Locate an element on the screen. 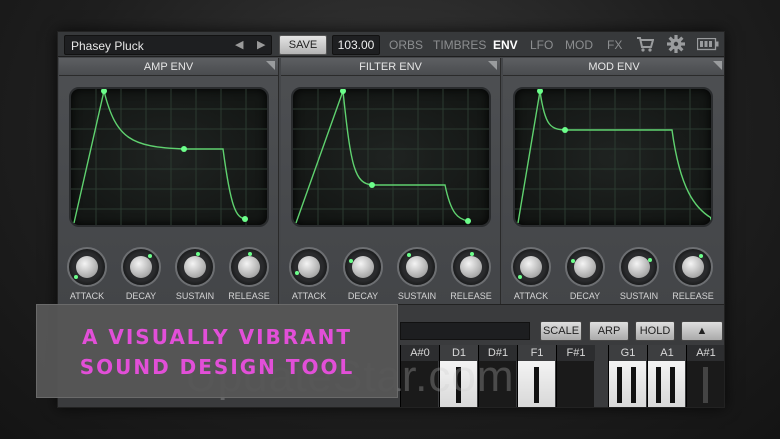 This screenshot has height=439, width=780. key-label: G1 is located at coordinates (628, 353).